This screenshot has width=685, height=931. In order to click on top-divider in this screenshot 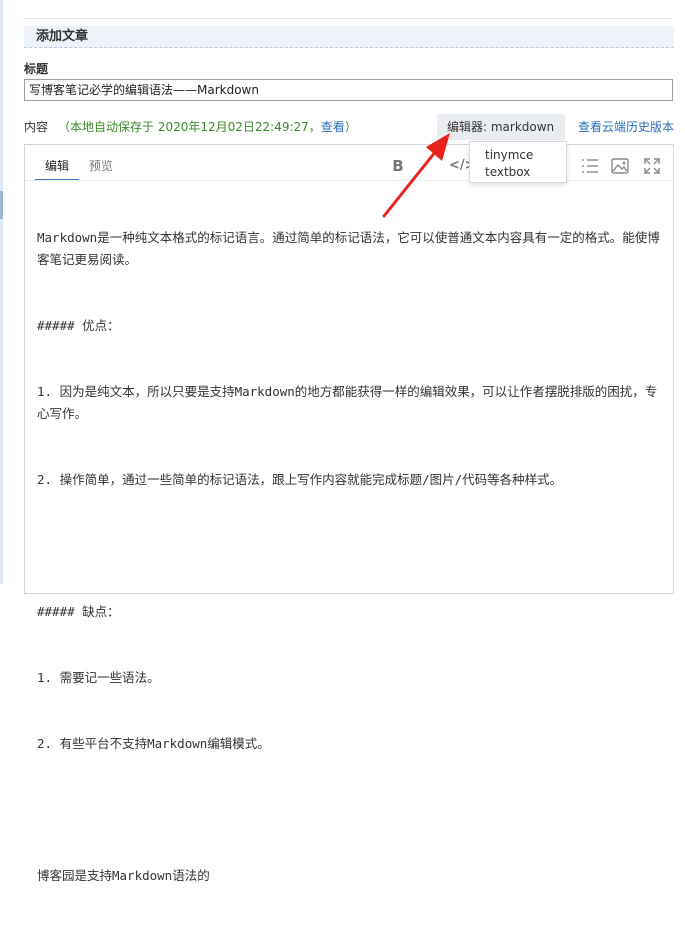, I will do `click(347, 18)`.